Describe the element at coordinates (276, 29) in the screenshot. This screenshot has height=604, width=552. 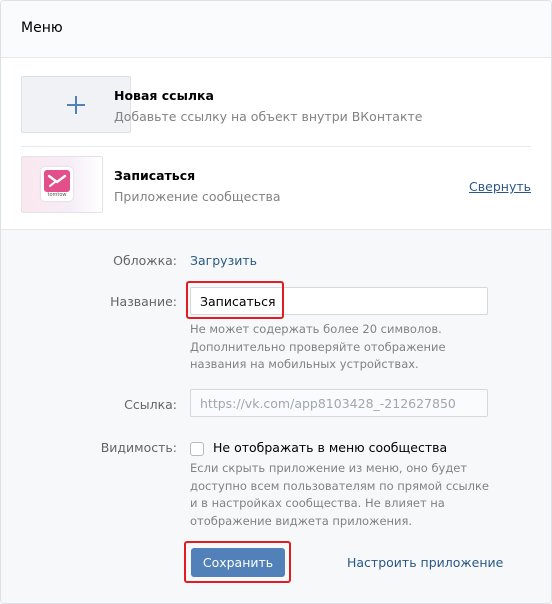
I see `panel-header: Меню` at that location.